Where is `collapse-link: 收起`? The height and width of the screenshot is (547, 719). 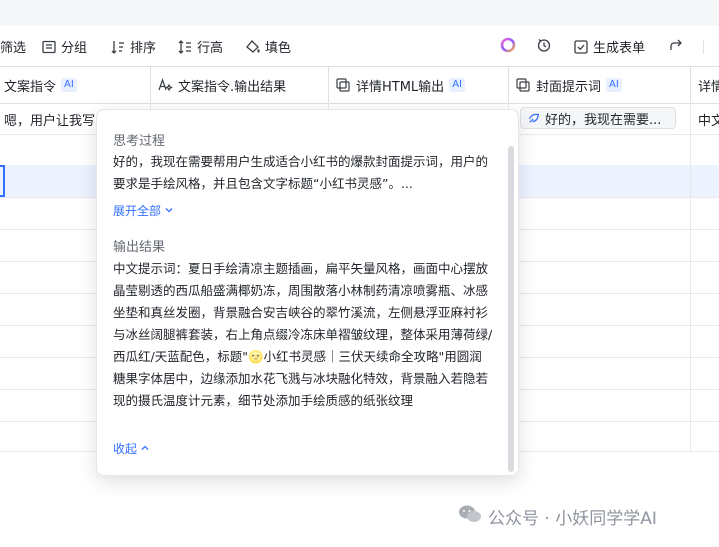 collapse-link: 收起 is located at coordinates (131, 448).